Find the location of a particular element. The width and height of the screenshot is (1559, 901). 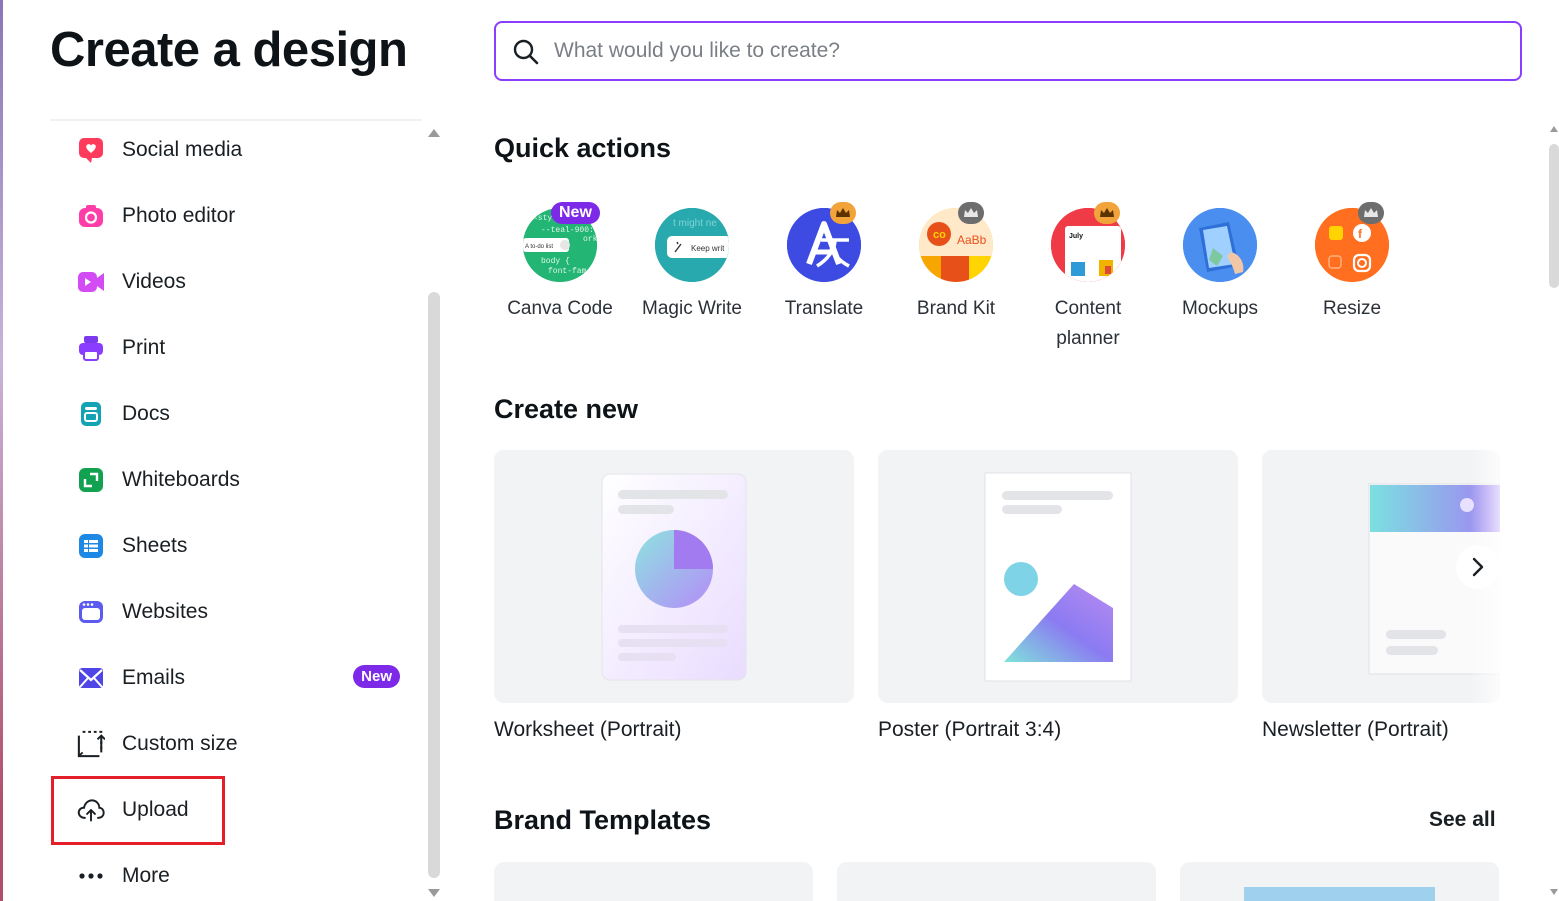

printer-icon is located at coordinates (91, 348).